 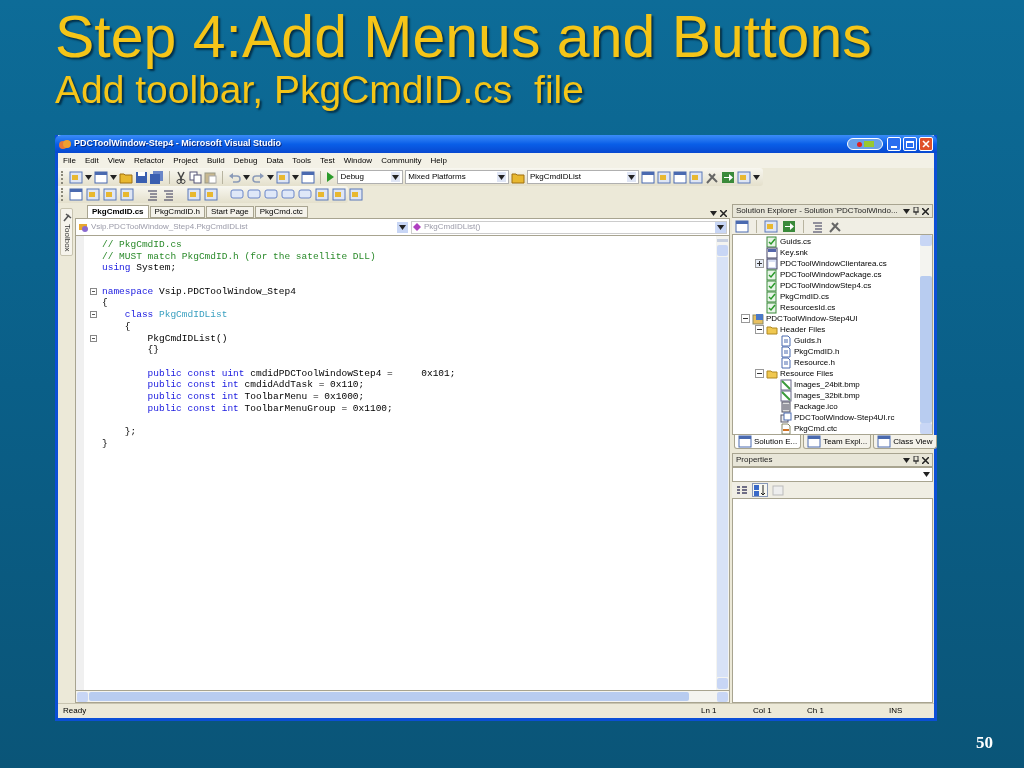 What do you see at coordinates (812, 318) in the screenshot?
I see `tree-item: PDCToolWindow-Step4UI` at bounding box center [812, 318].